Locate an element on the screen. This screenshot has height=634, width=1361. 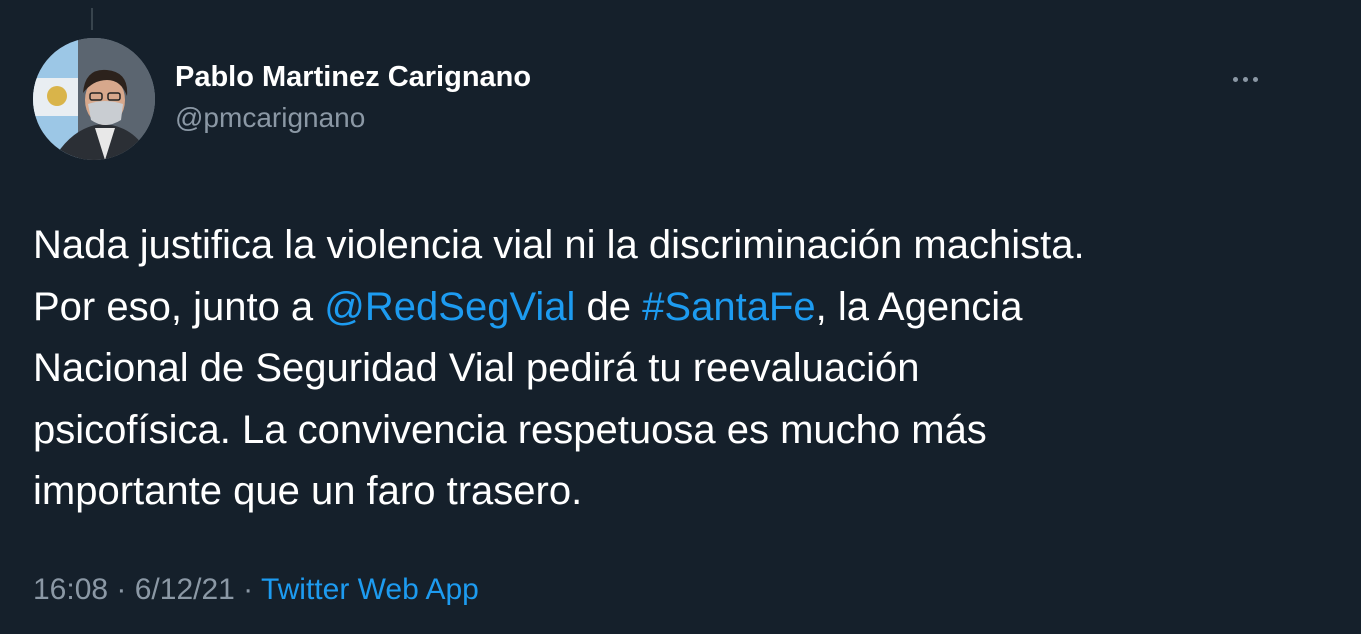
tweet-text-segment: Por eso, junto a is located at coordinates (179, 306).